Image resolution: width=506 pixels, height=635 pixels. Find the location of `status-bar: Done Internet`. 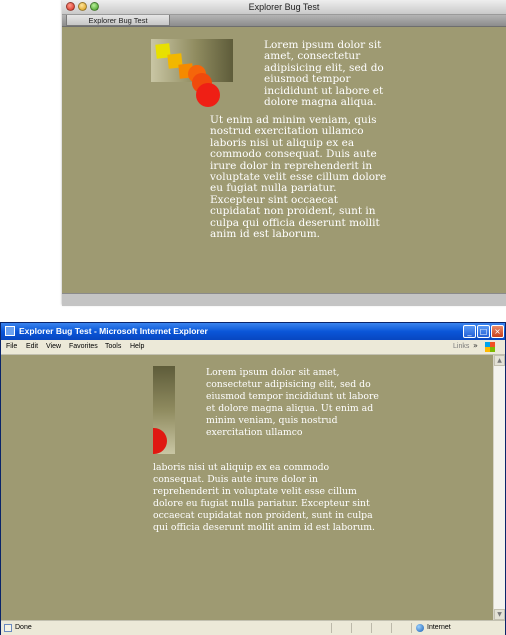

status-bar: Done Internet is located at coordinates (253, 627).